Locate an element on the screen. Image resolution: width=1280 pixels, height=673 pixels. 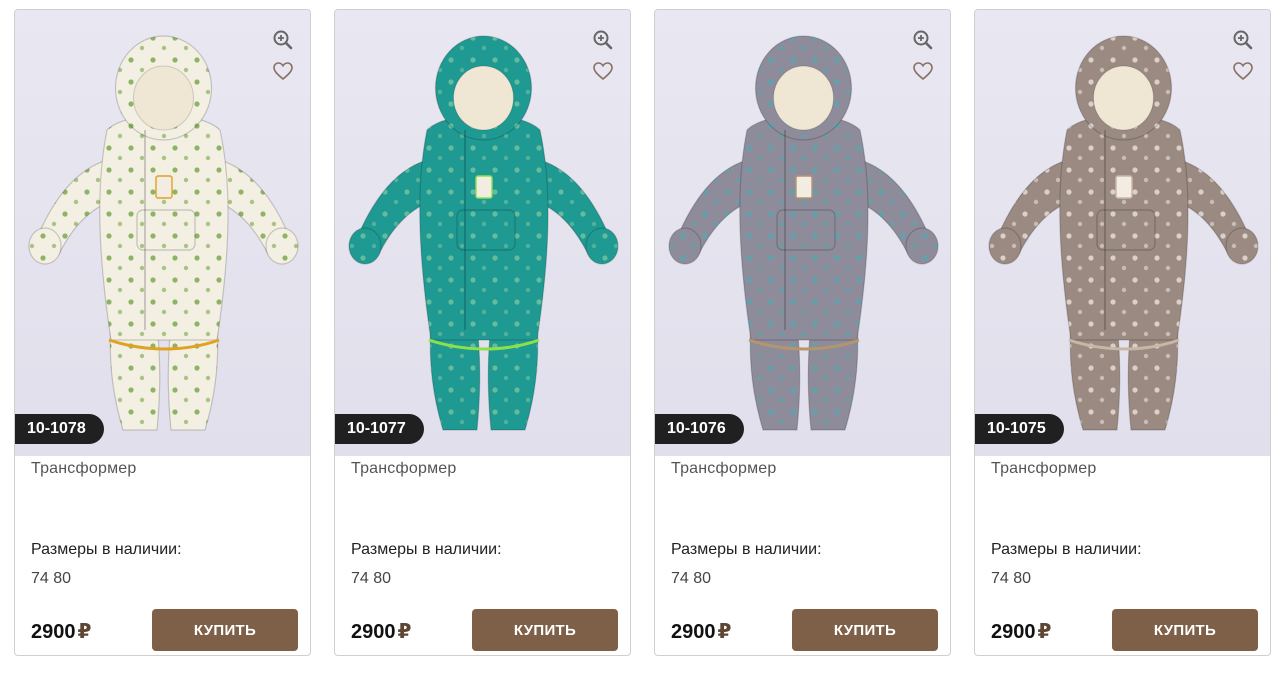
sku-badge: 10-1076 is located at coordinates (699, 429).